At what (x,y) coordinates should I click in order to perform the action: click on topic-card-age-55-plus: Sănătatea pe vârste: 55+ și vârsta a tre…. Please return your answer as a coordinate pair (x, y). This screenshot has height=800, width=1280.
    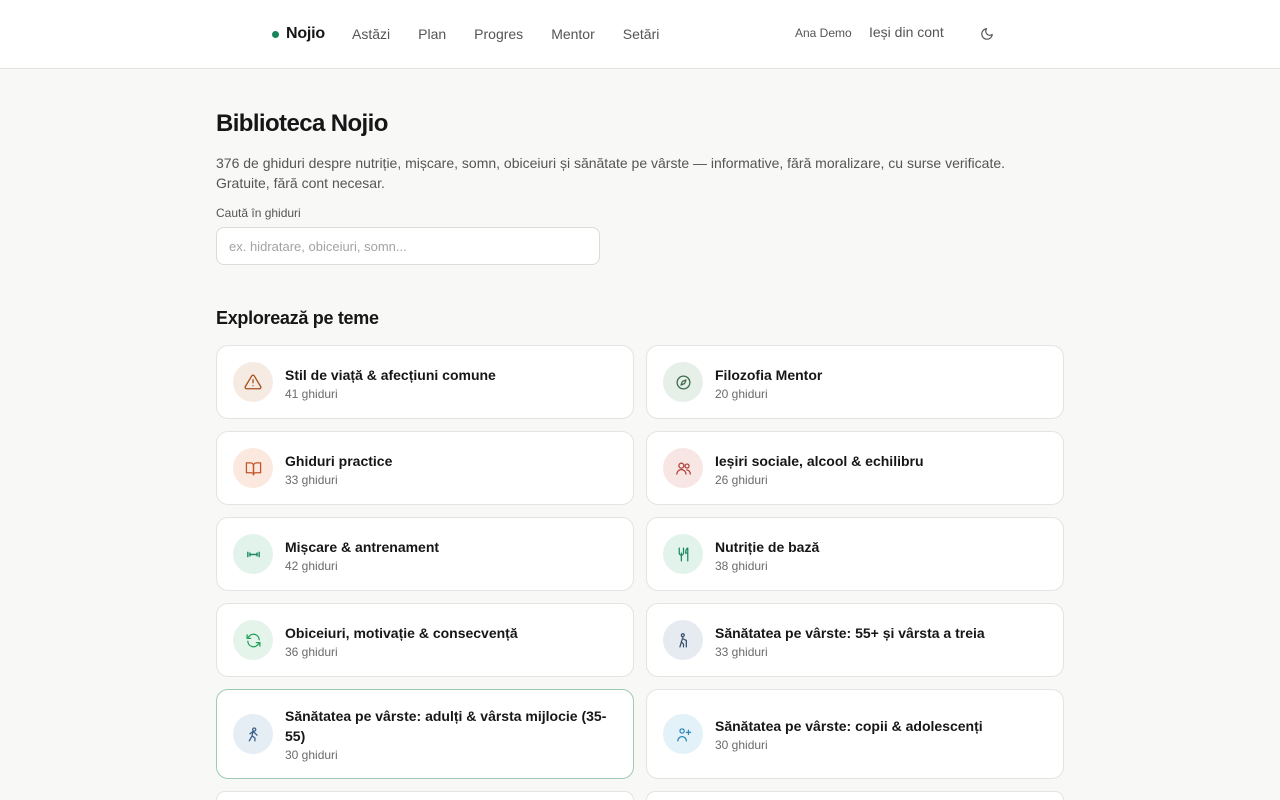
    Looking at the image, I should click on (855, 640).